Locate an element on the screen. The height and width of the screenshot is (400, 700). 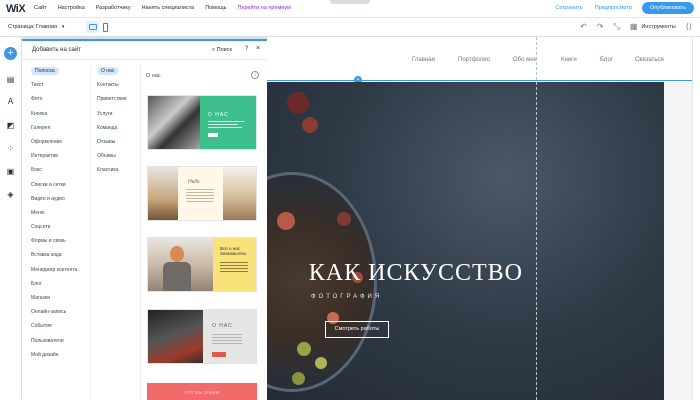
category-item: Блог is located at coordinates (57, 287).